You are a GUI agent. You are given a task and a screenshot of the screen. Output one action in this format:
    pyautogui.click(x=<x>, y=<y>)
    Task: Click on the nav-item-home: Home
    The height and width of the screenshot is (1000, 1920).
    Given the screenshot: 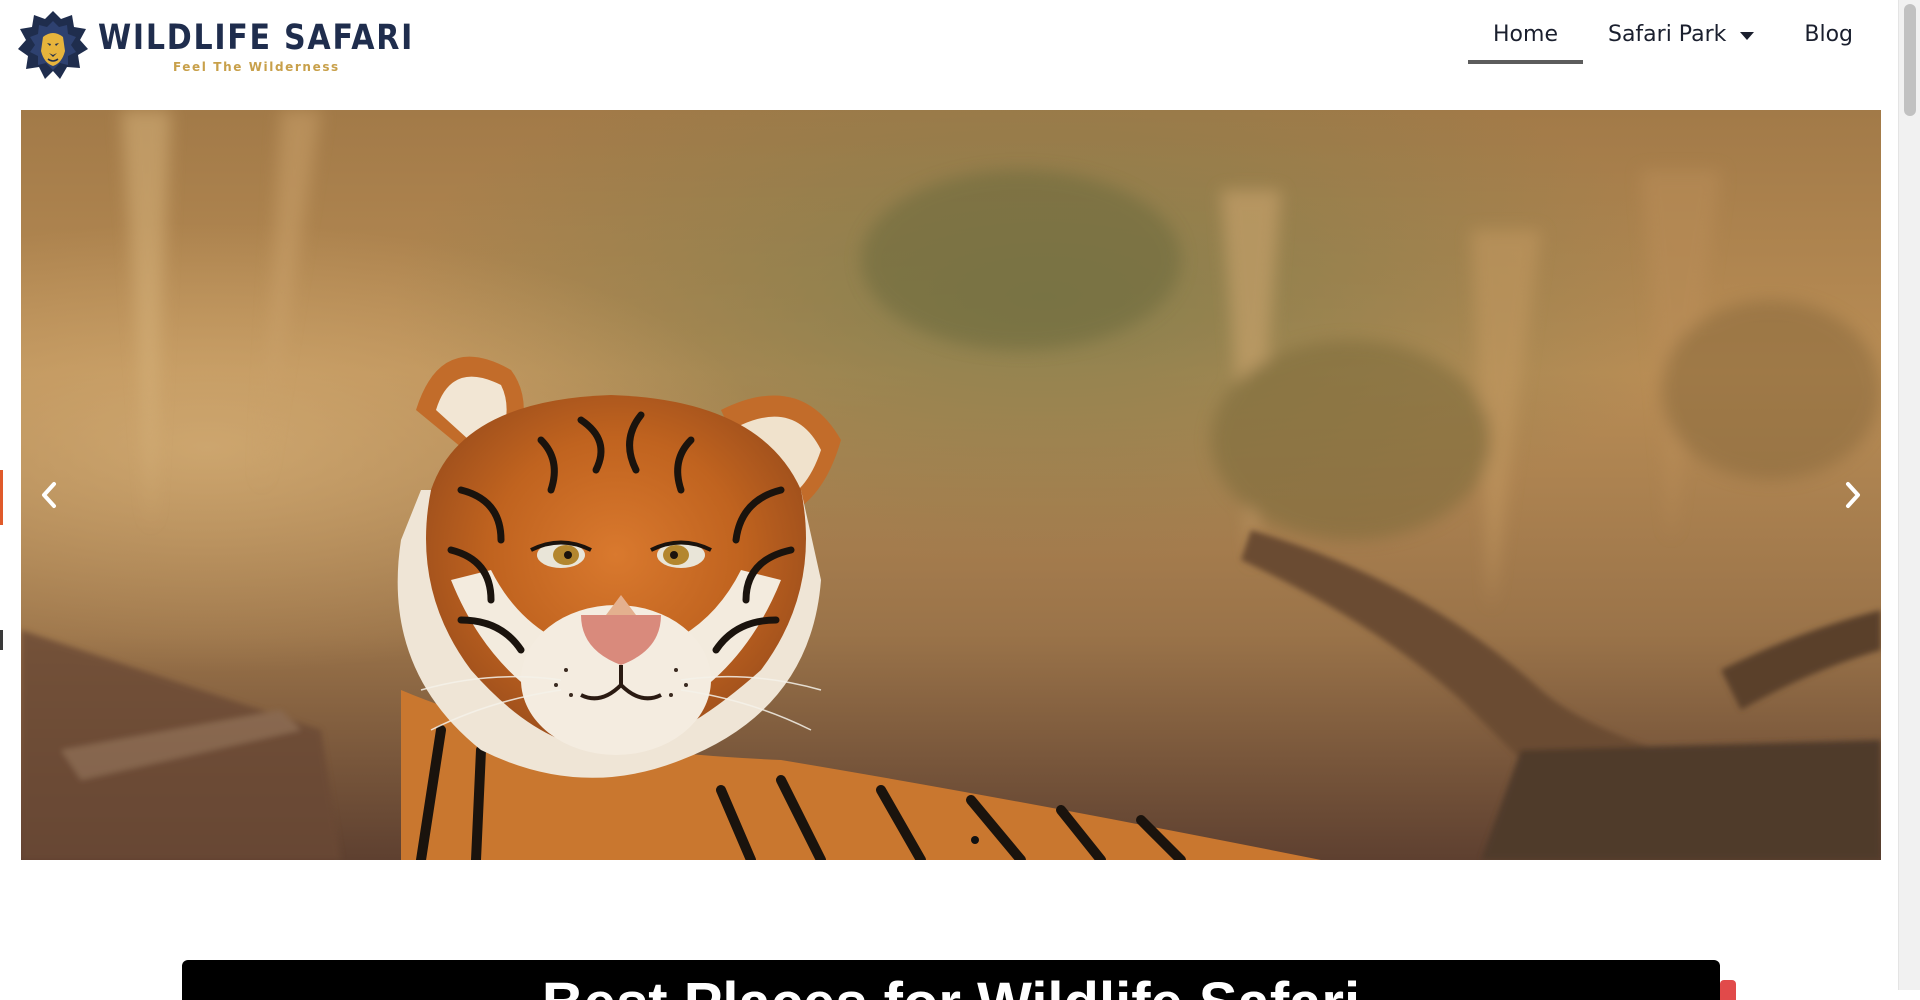 What is the action you would take?
    pyautogui.click(x=1525, y=40)
    